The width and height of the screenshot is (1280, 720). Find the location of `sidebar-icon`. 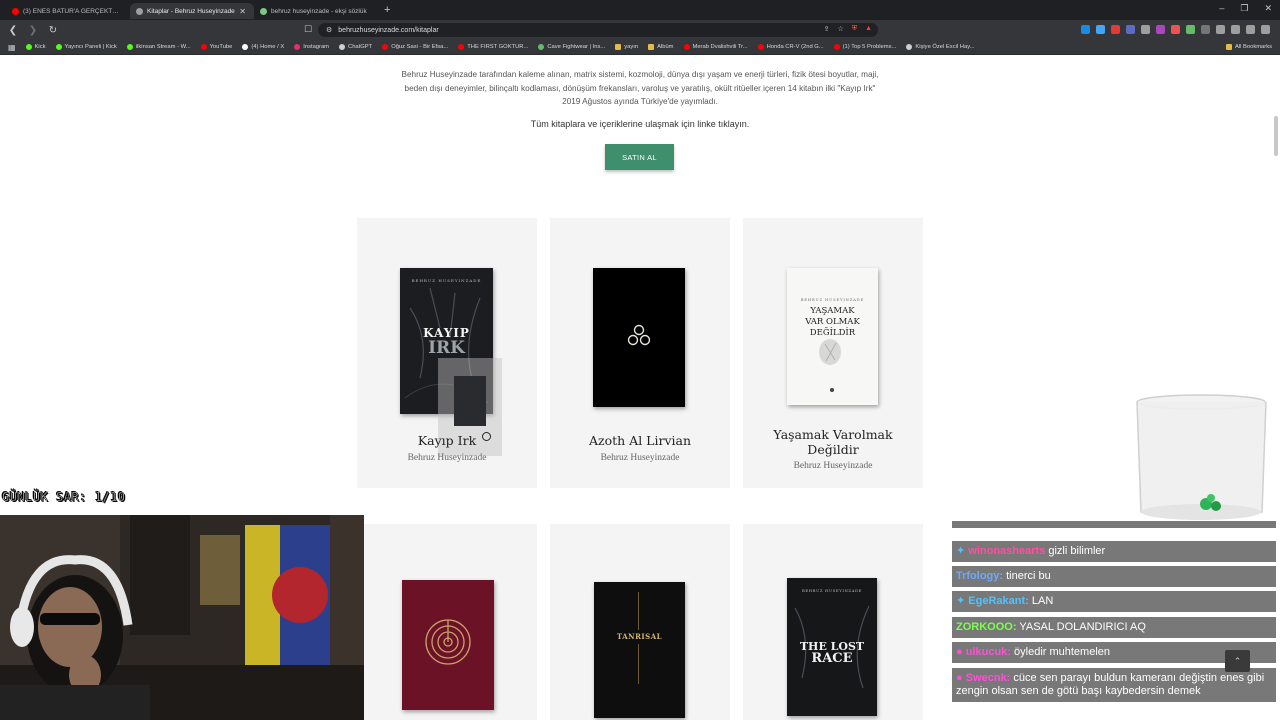

sidebar-icon is located at coordinates (1250, 29).